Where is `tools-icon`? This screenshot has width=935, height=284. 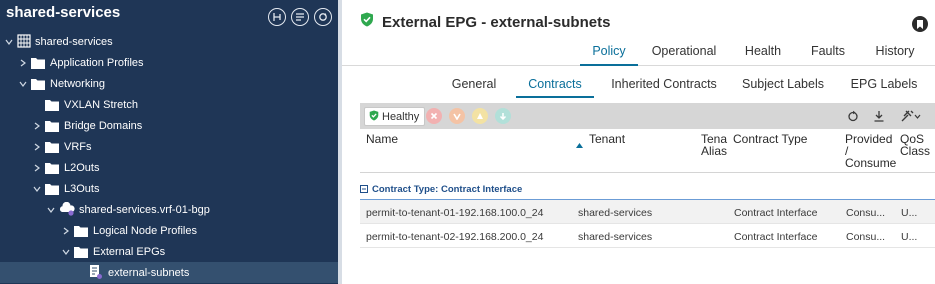
tools-icon is located at coordinates (911, 116).